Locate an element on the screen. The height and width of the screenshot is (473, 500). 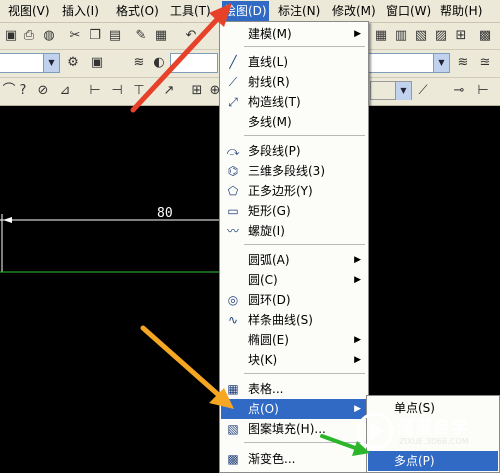
ray-icon: ⟋ is located at coordinates (233, 82).